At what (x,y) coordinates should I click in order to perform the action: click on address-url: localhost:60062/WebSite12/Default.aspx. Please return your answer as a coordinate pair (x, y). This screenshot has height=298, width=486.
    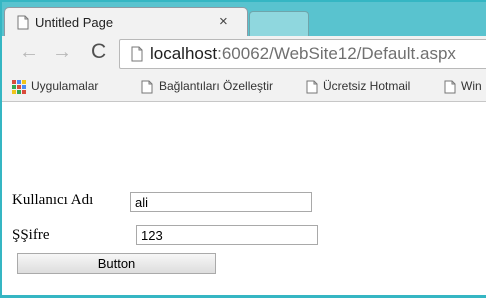
    Looking at the image, I should click on (303, 54).